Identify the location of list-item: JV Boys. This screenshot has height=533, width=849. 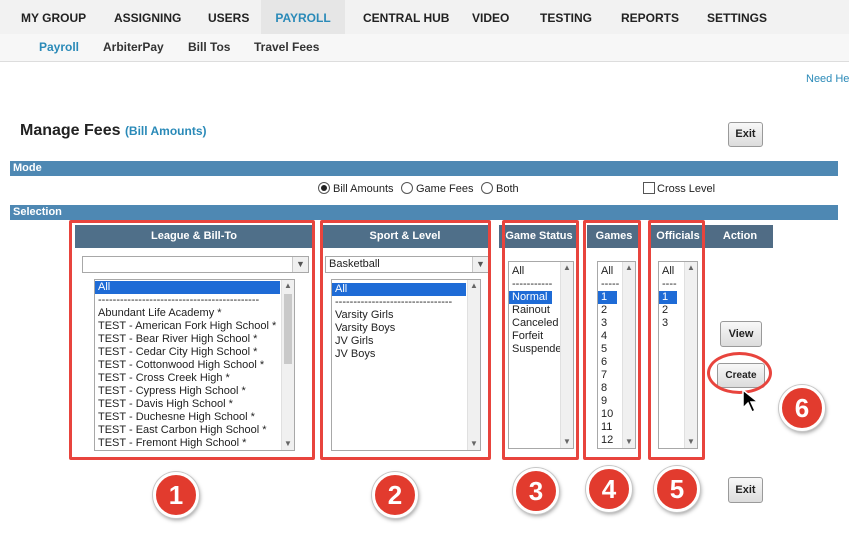
(406, 354).